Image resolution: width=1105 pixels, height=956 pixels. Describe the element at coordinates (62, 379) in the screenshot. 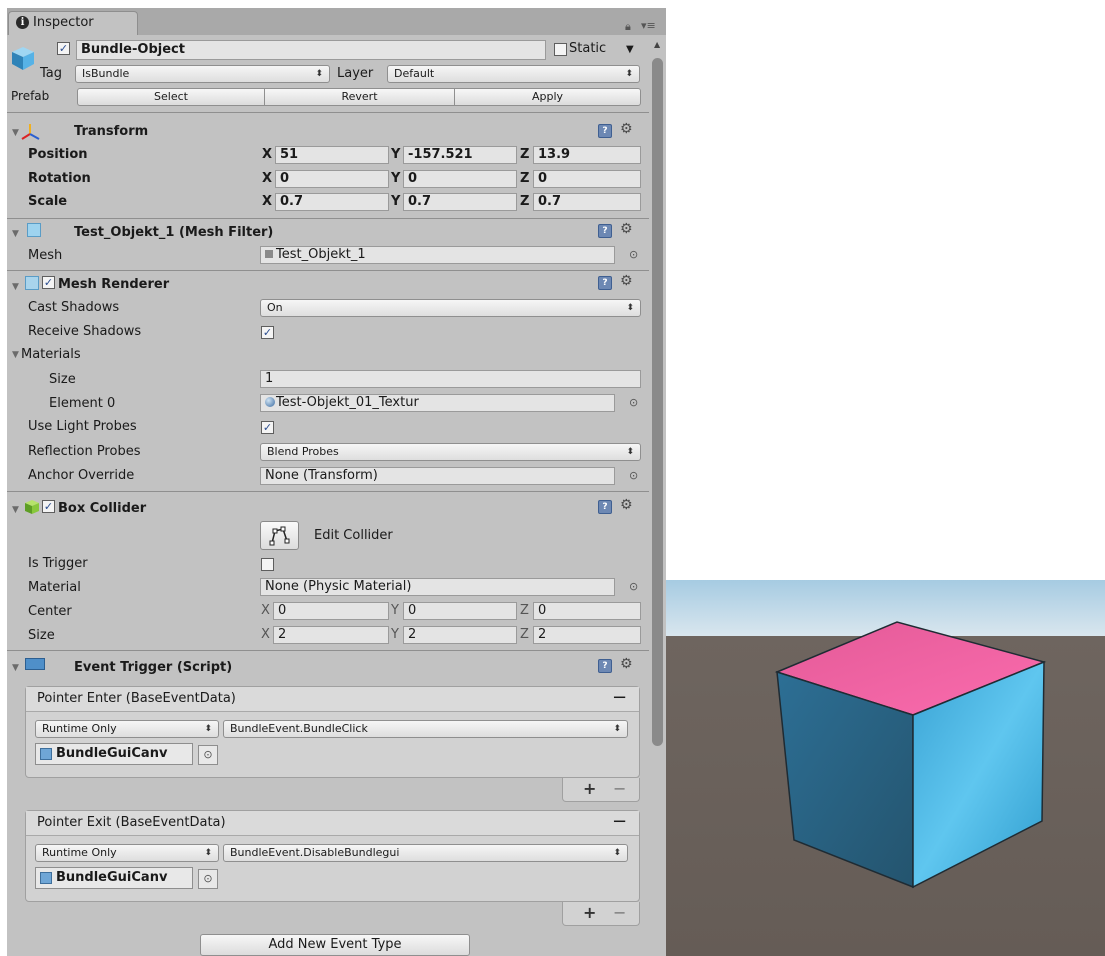

I see `materials-size-label: Size` at that location.